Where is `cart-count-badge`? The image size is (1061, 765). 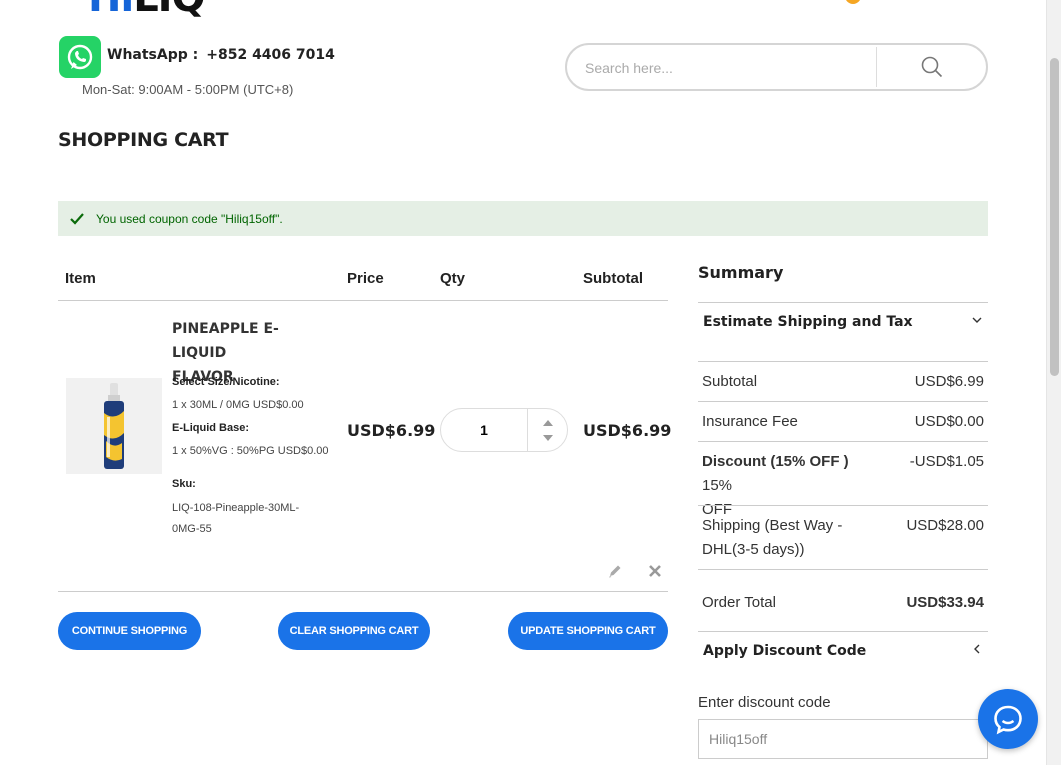 cart-count-badge is located at coordinates (853, 2).